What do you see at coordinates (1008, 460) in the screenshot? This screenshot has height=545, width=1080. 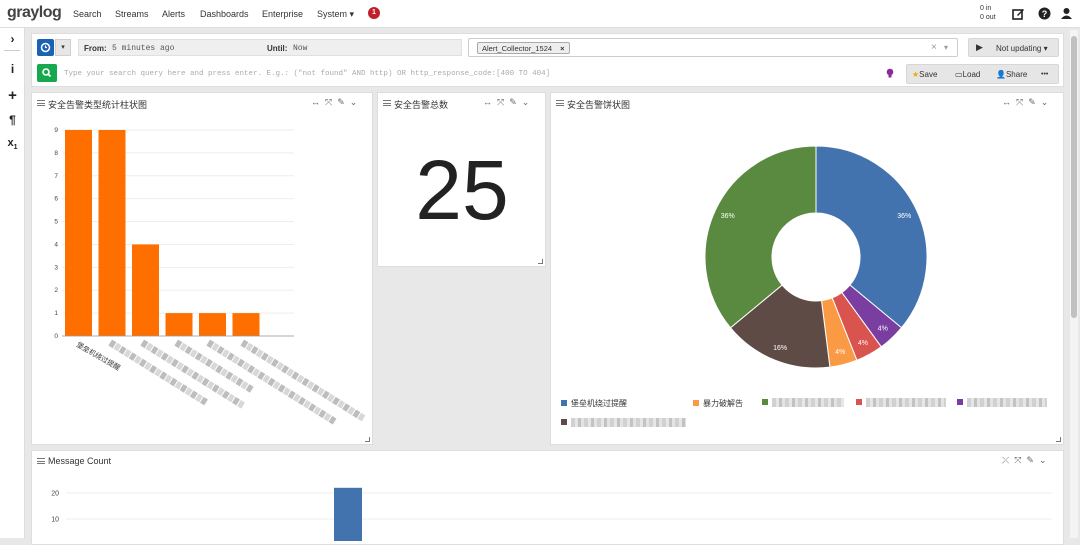 I see `collapse-icon: ⤬` at bounding box center [1008, 460].